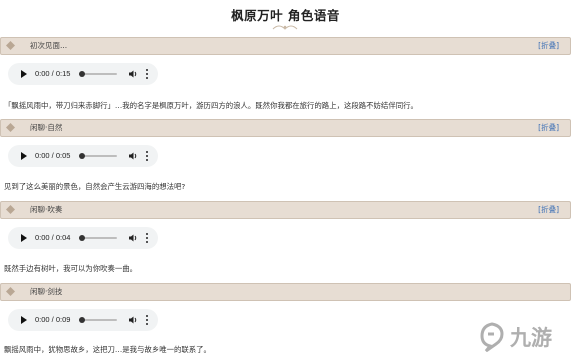 The height and width of the screenshot is (359, 571). What do you see at coordinates (46, 209) in the screenshot?
I see `section-title: 闲聊·吹奏` at bounding box center [46, 209].